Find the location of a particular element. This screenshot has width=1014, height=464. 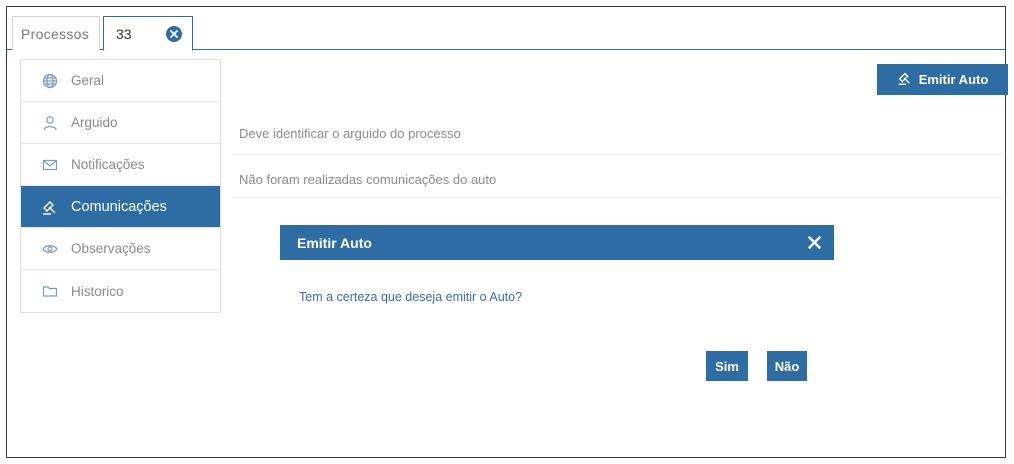

tab-strip: Processos 33 is located at coordinates (506, 29).